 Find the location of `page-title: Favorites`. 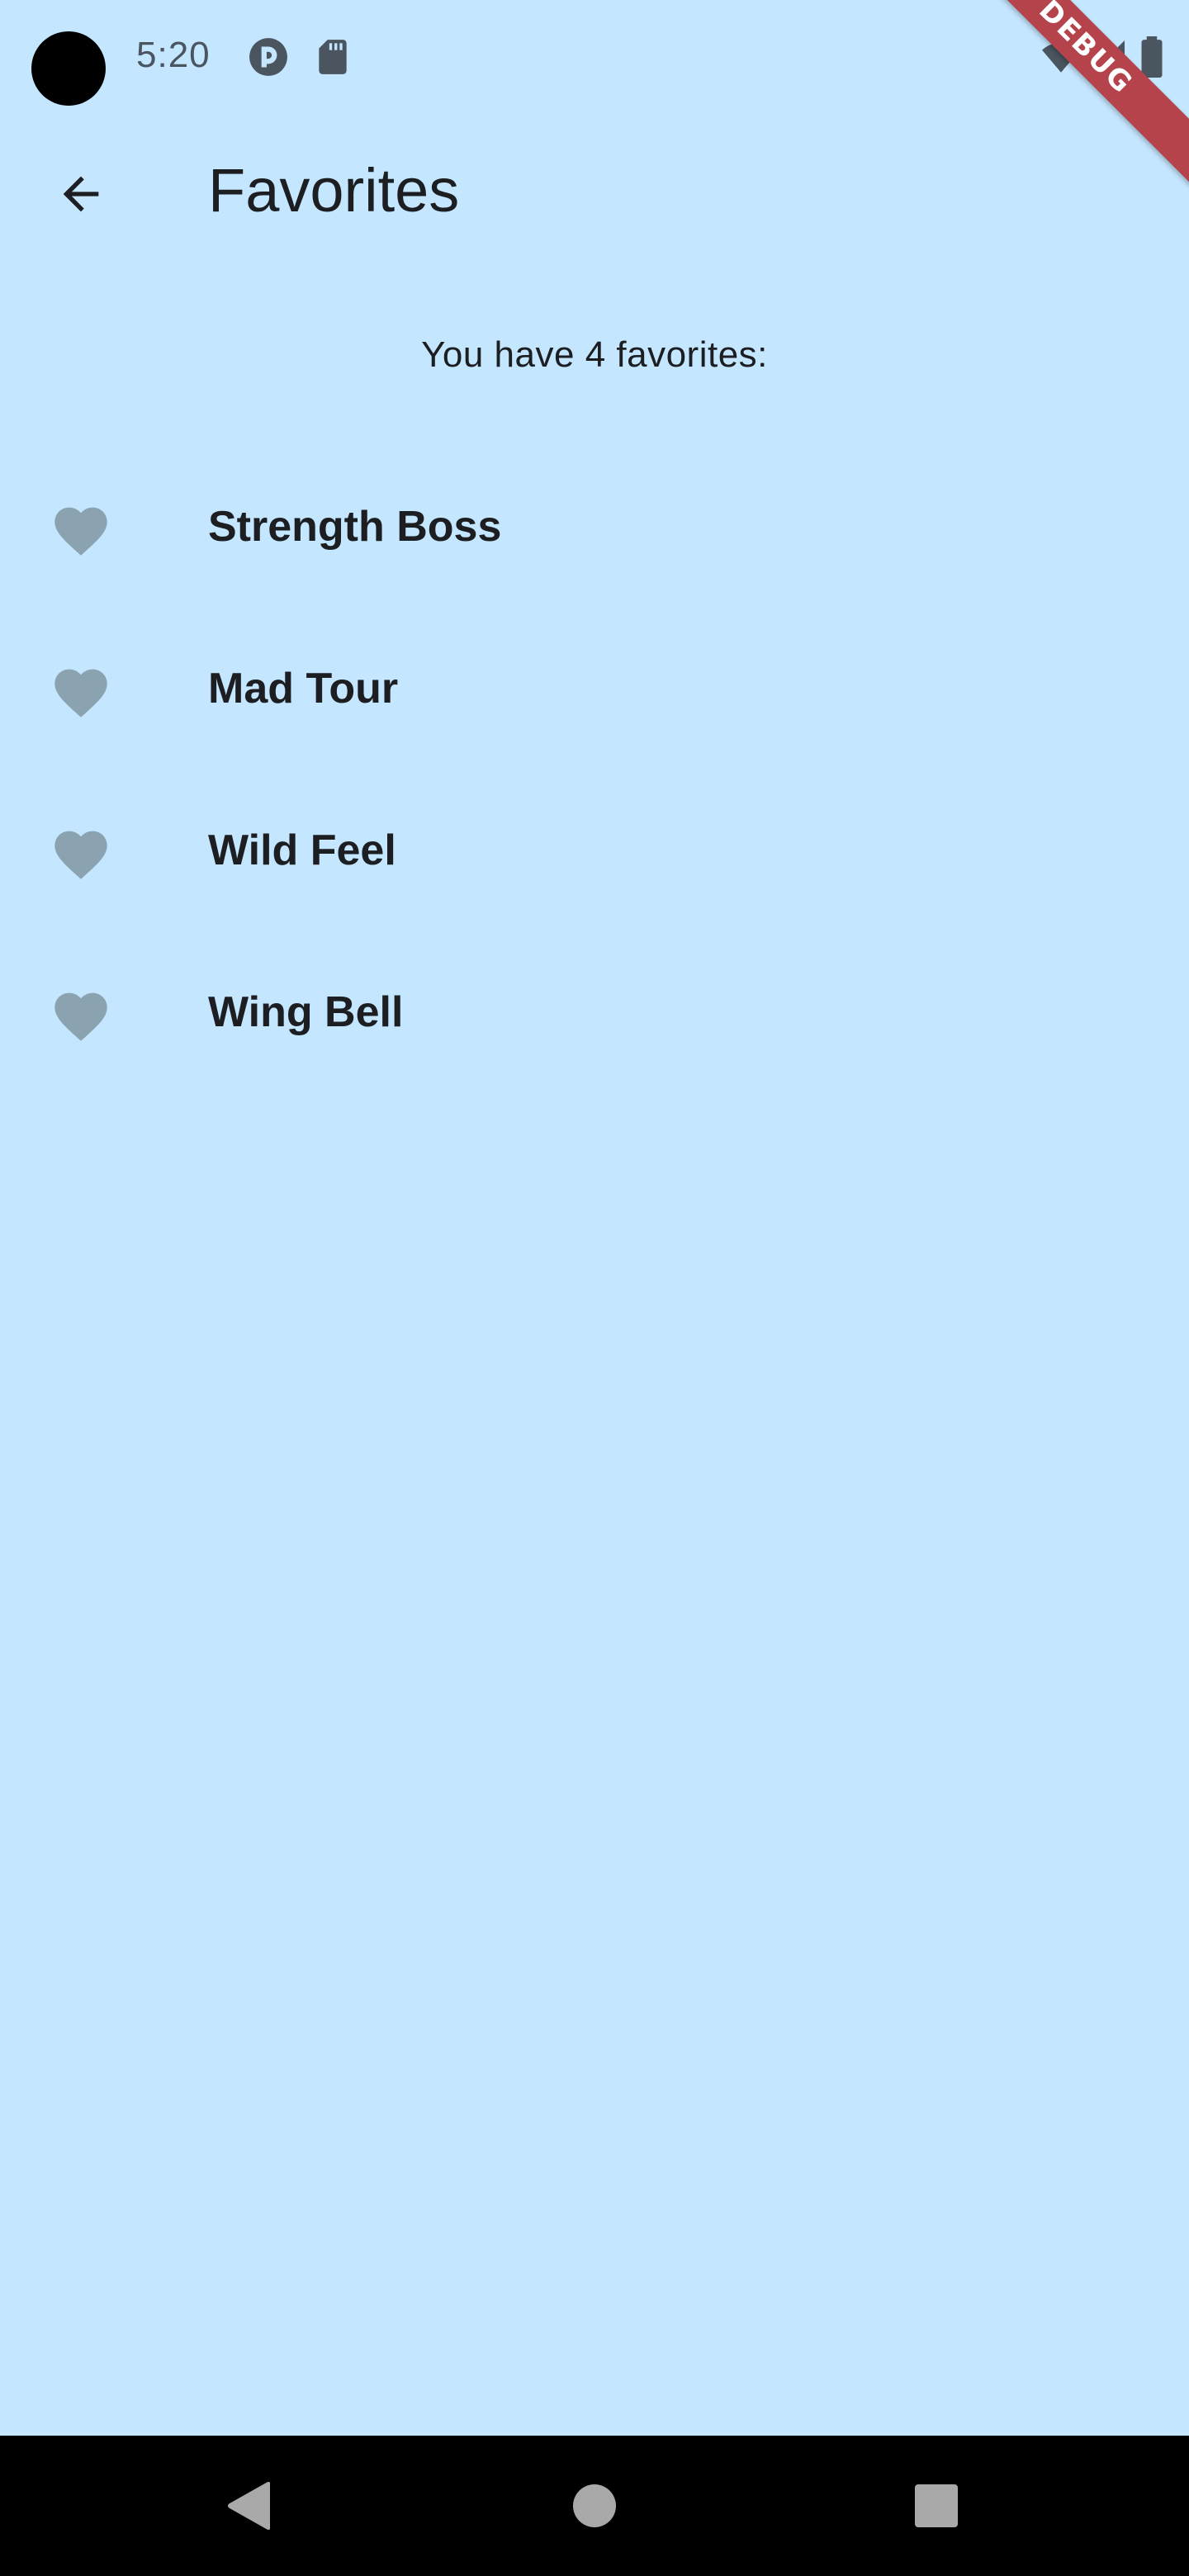

page-title: Favorites is located at coordinates (334, 190).